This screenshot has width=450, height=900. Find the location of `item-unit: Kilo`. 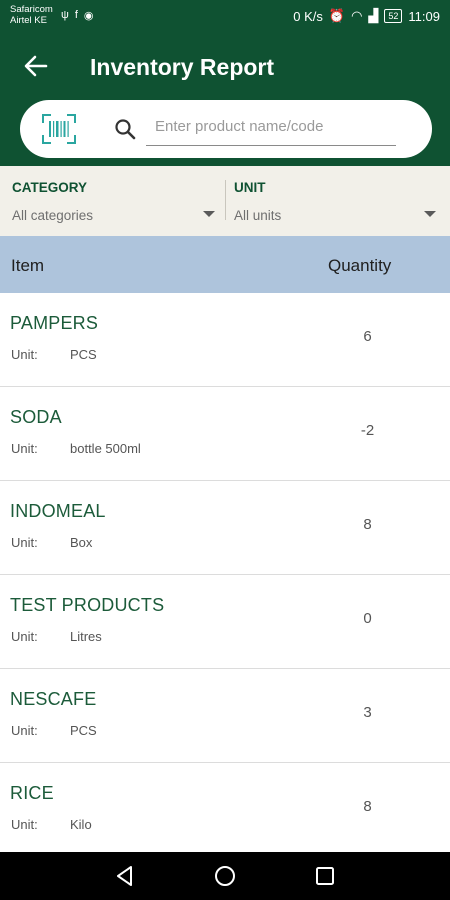

item-unit: Kilo is located at coordinates (81, 824).